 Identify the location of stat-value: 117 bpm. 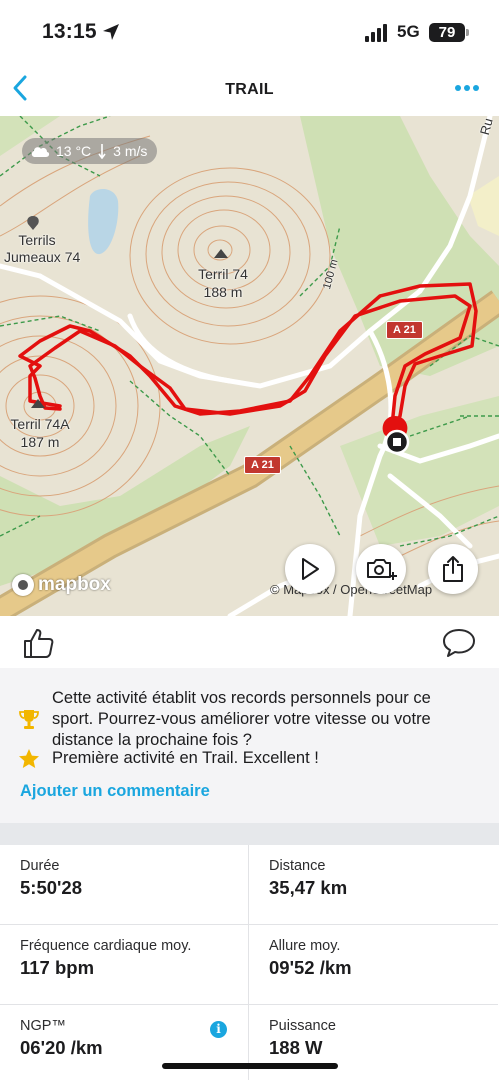
(57, 967).